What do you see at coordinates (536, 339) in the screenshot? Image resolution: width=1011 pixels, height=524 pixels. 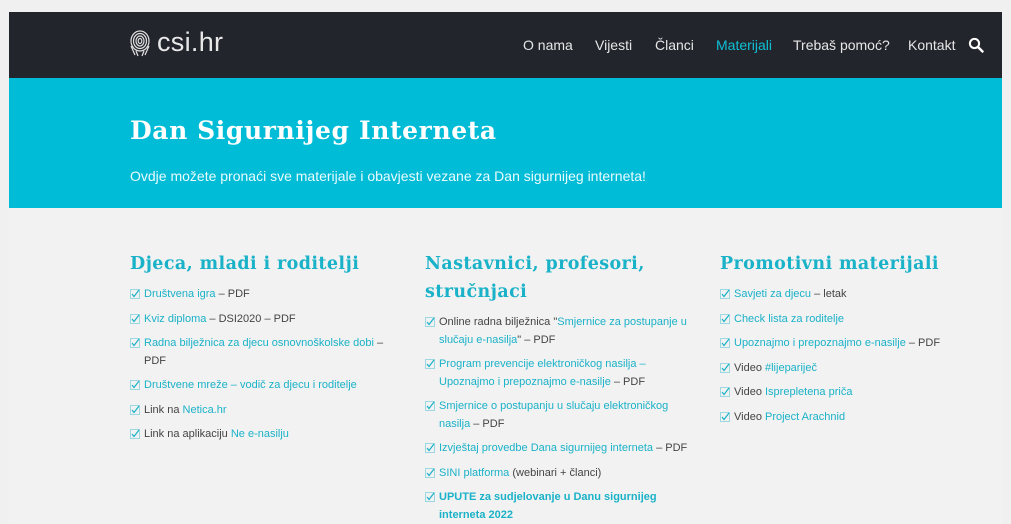 I see `item-suffix: " – PDF` at bounding box center [536, 339].